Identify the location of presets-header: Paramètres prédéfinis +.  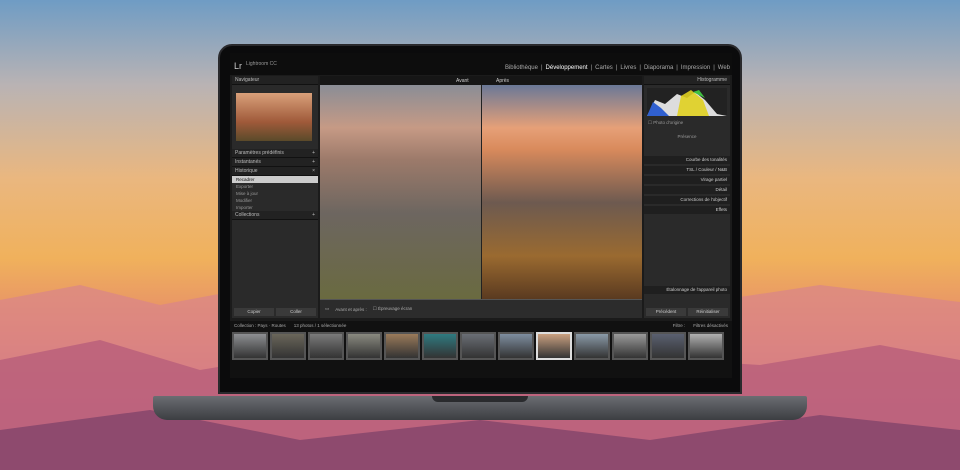
(275, 153).